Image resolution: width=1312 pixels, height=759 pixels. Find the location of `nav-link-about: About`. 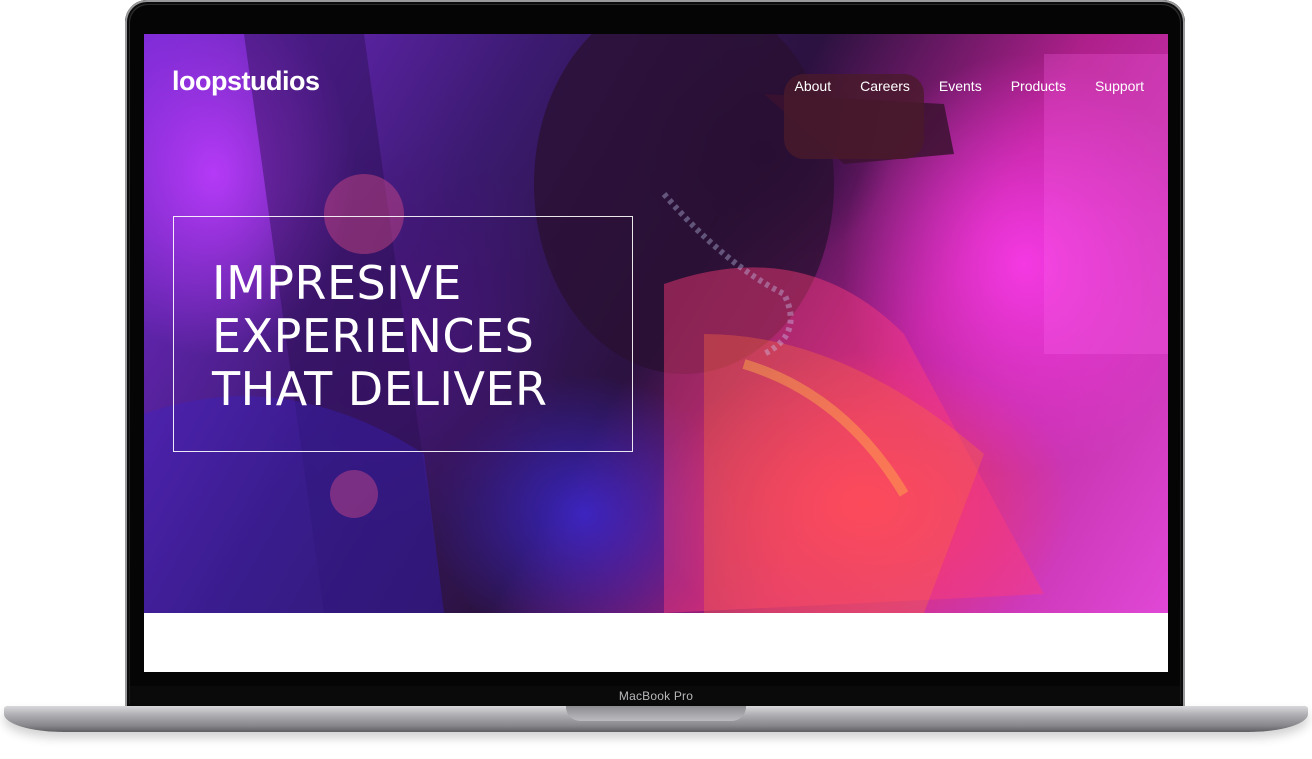

nav-link-about: About is located at coordinates (813, 86).